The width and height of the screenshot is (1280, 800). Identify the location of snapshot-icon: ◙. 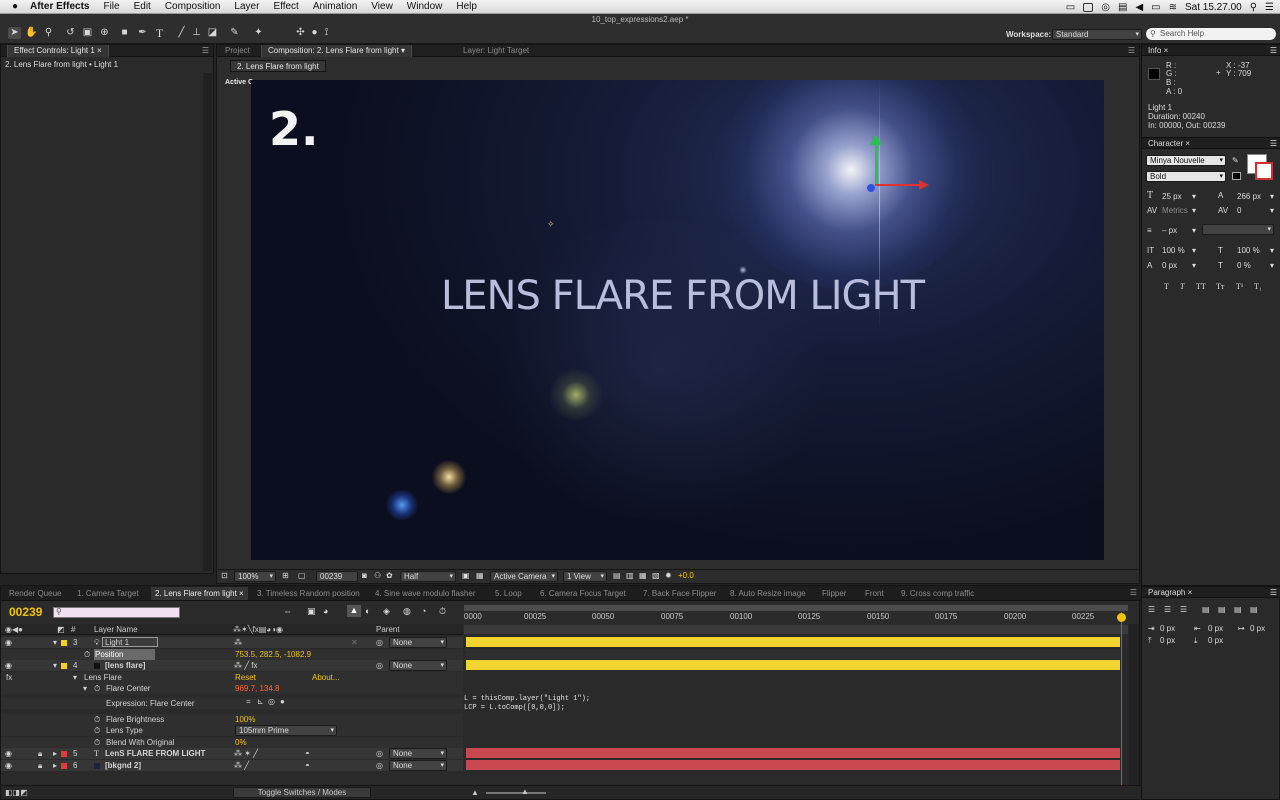
(364, 576).